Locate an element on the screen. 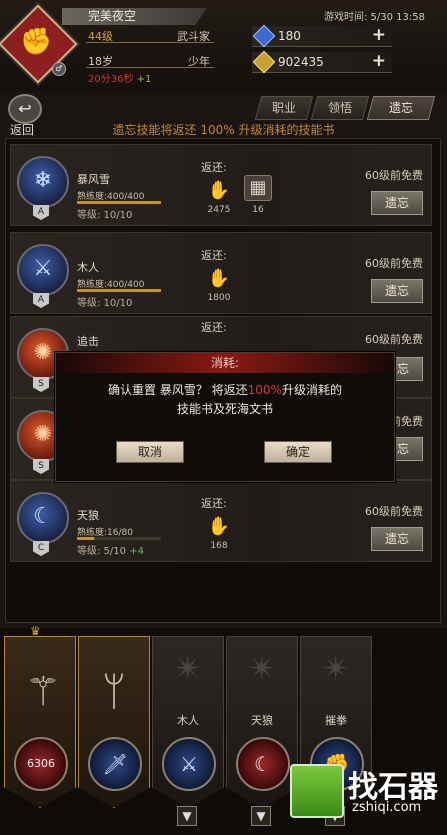  game-time: 游戏时间: 5/30 13:58 is located at coordinates (375, 17).